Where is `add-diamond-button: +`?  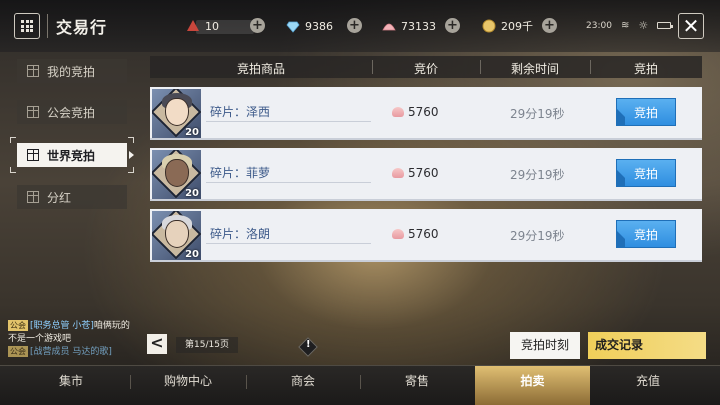
add-diamond-button: + is located at coordinates (354, 25).